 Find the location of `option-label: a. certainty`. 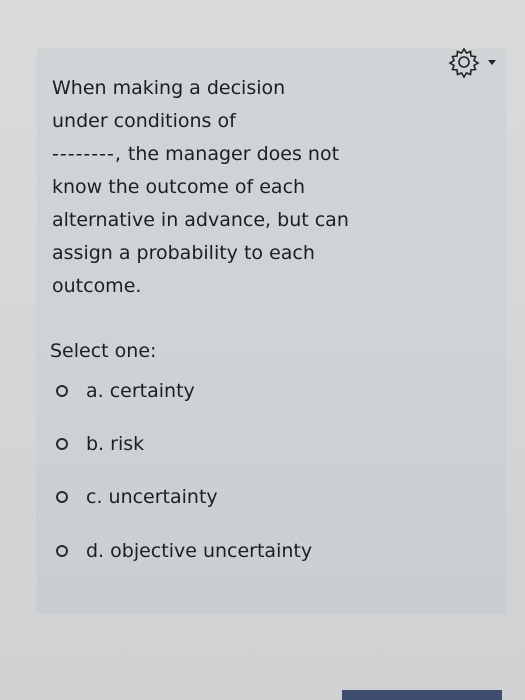

option-label: a. certainty is located at coordinates (140, 391).